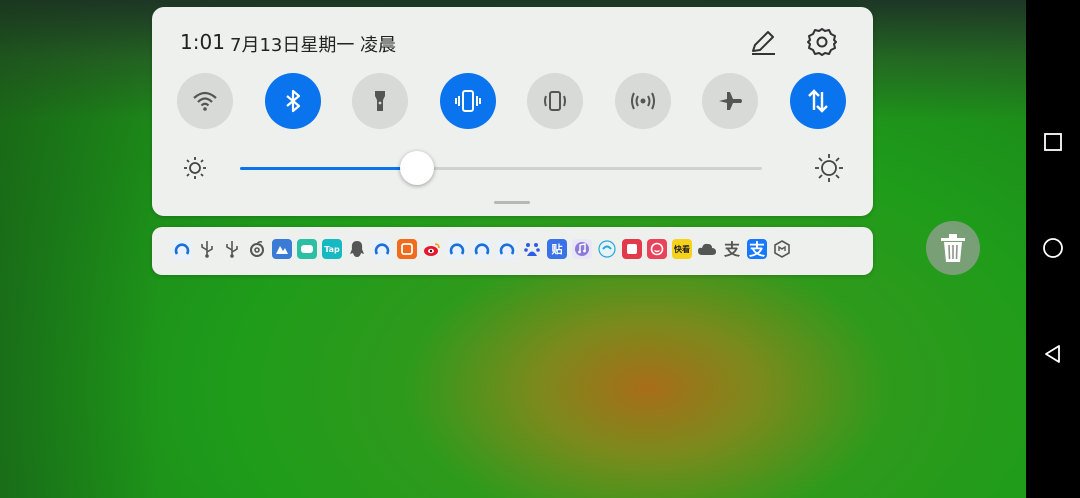  I want to click on trash-icon, so click(953, 248).